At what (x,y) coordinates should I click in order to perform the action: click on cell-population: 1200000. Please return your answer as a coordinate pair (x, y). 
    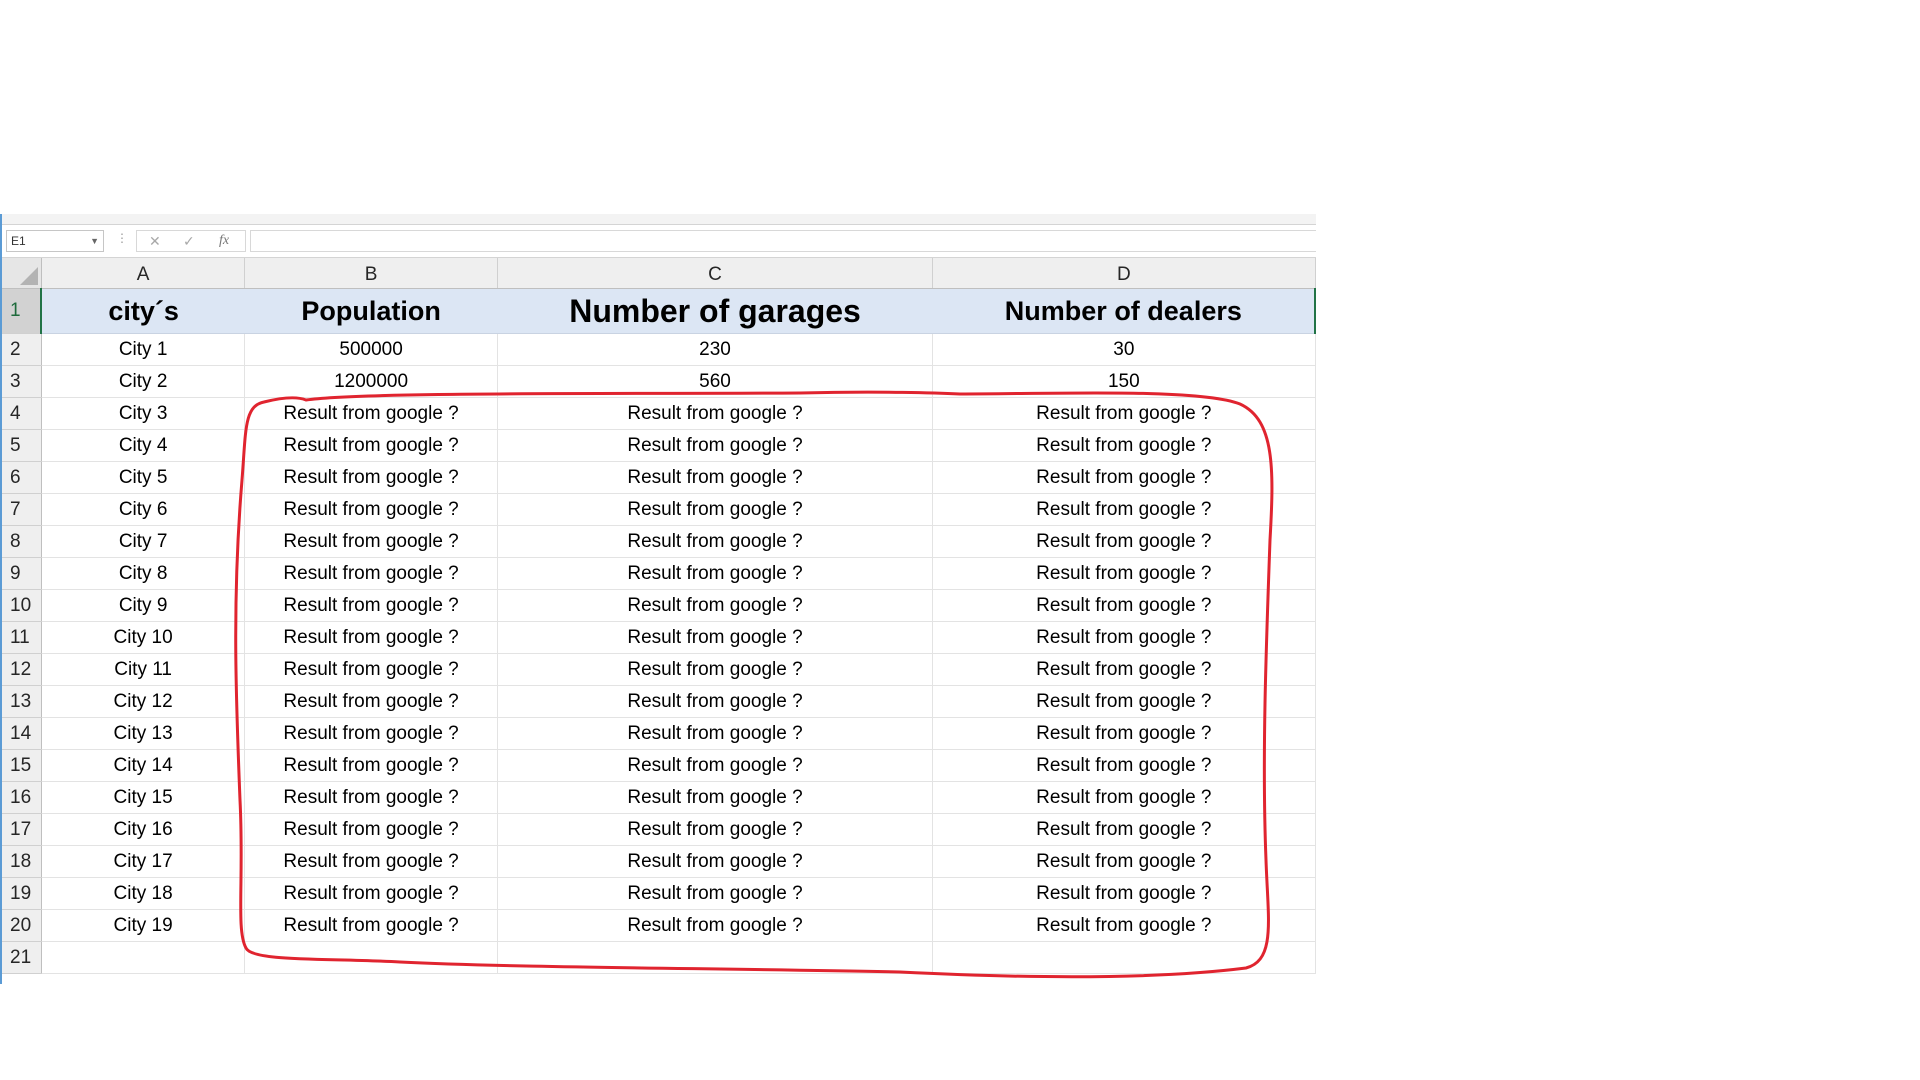
    Looking at the image, I should click on (371, 381).